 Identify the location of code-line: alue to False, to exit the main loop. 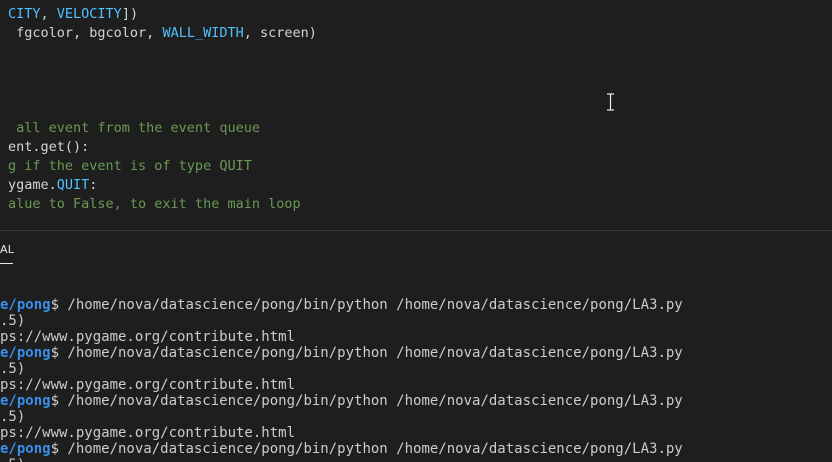
(154, 204).